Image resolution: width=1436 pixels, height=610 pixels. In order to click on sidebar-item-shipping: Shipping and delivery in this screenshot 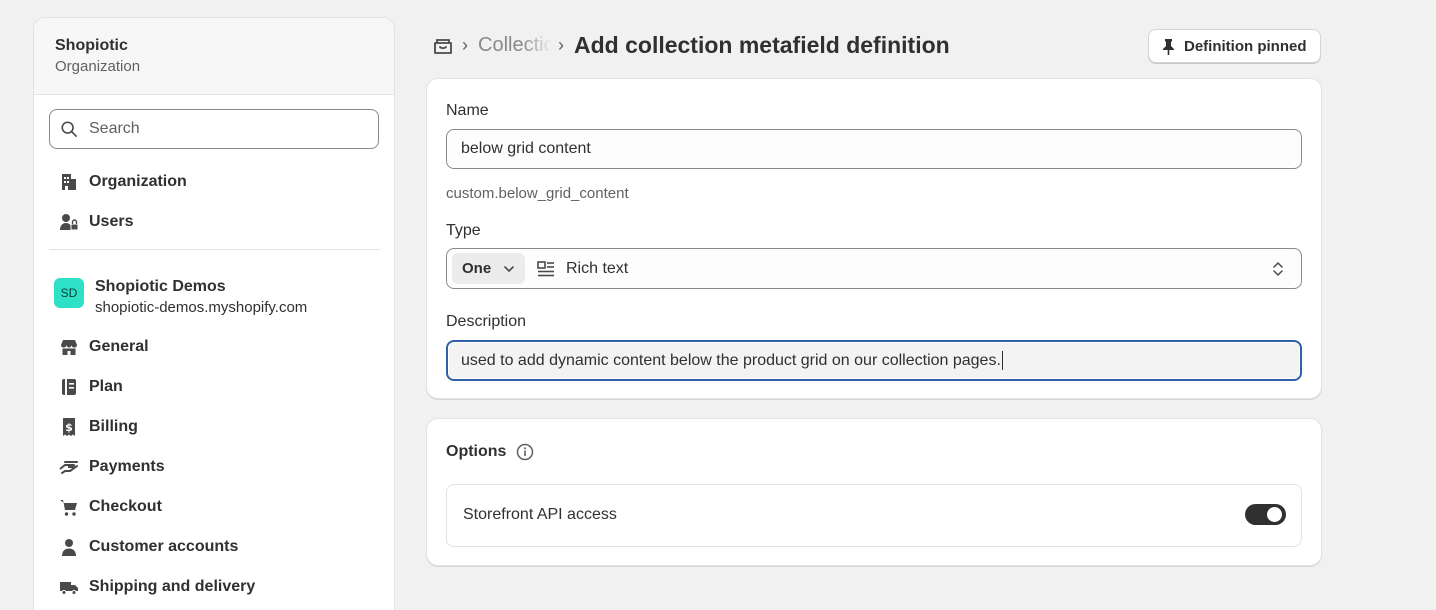, I will do `click(214, 587)`.